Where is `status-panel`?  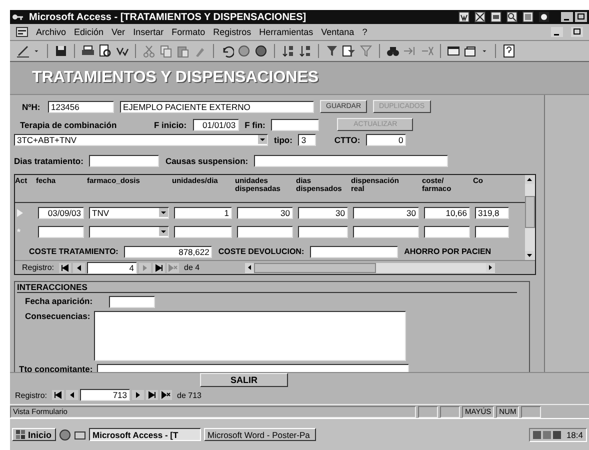 status-panel is located at coordinates (428, 412).